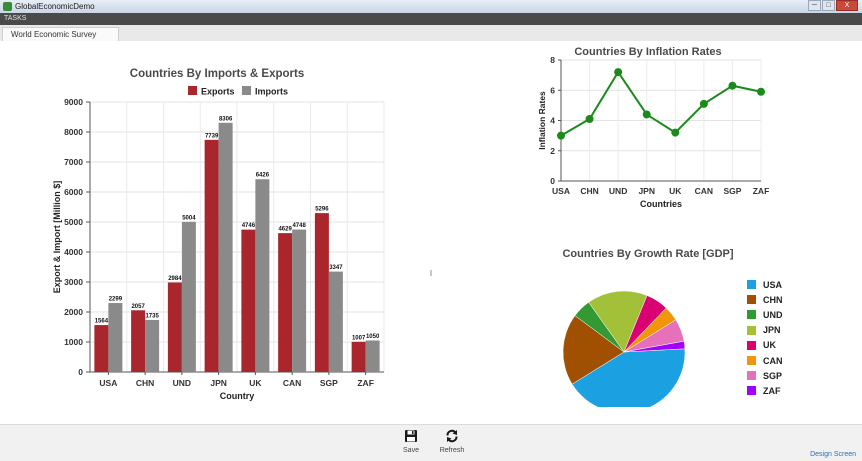 The height and width of the screenshot is (461, 862). Describe the element at coordinates (218, 383) in the screenshot. I see `bar-xtick-label: JPN` at that location.